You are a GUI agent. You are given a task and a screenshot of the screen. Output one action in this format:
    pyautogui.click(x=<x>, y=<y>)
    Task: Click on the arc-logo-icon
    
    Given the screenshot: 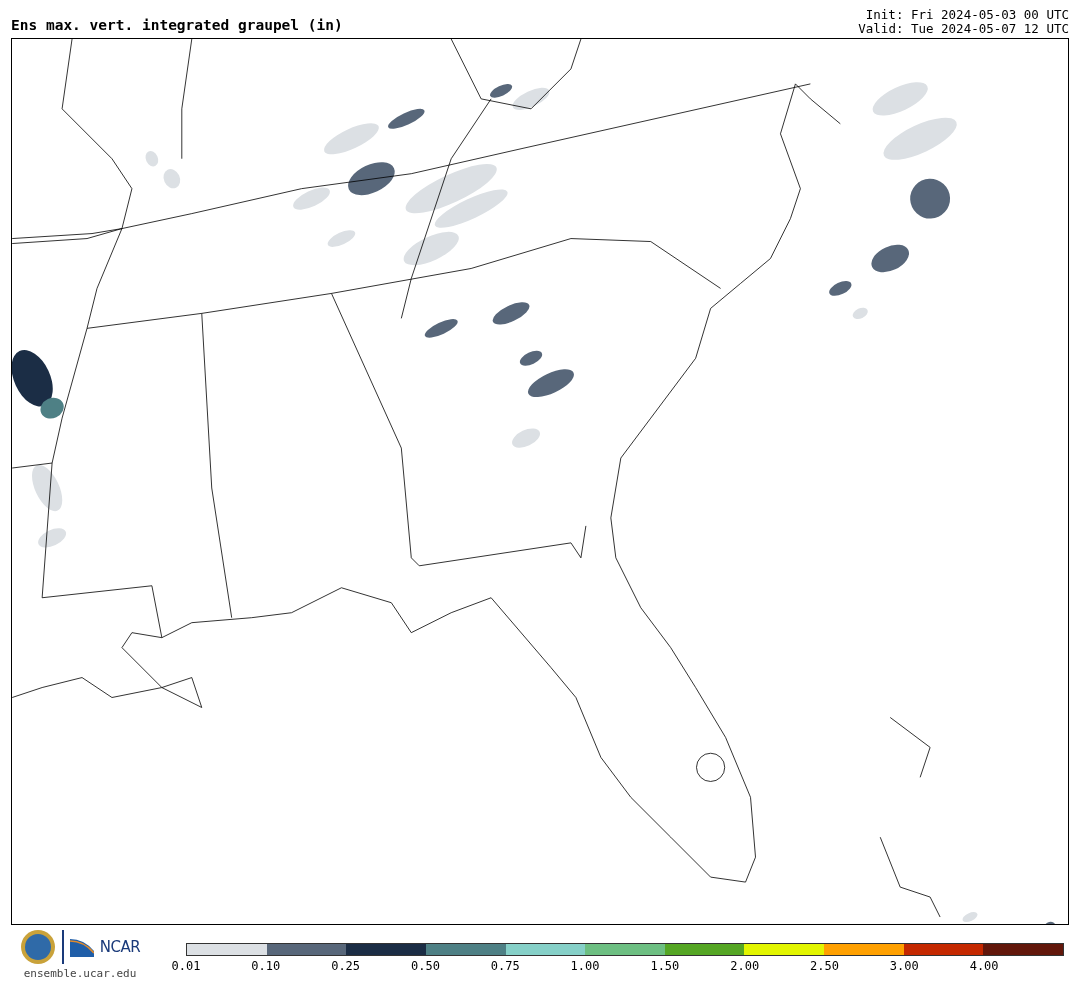 What is the action you would take?
    pyautogui.click(x=81, y=947)
    